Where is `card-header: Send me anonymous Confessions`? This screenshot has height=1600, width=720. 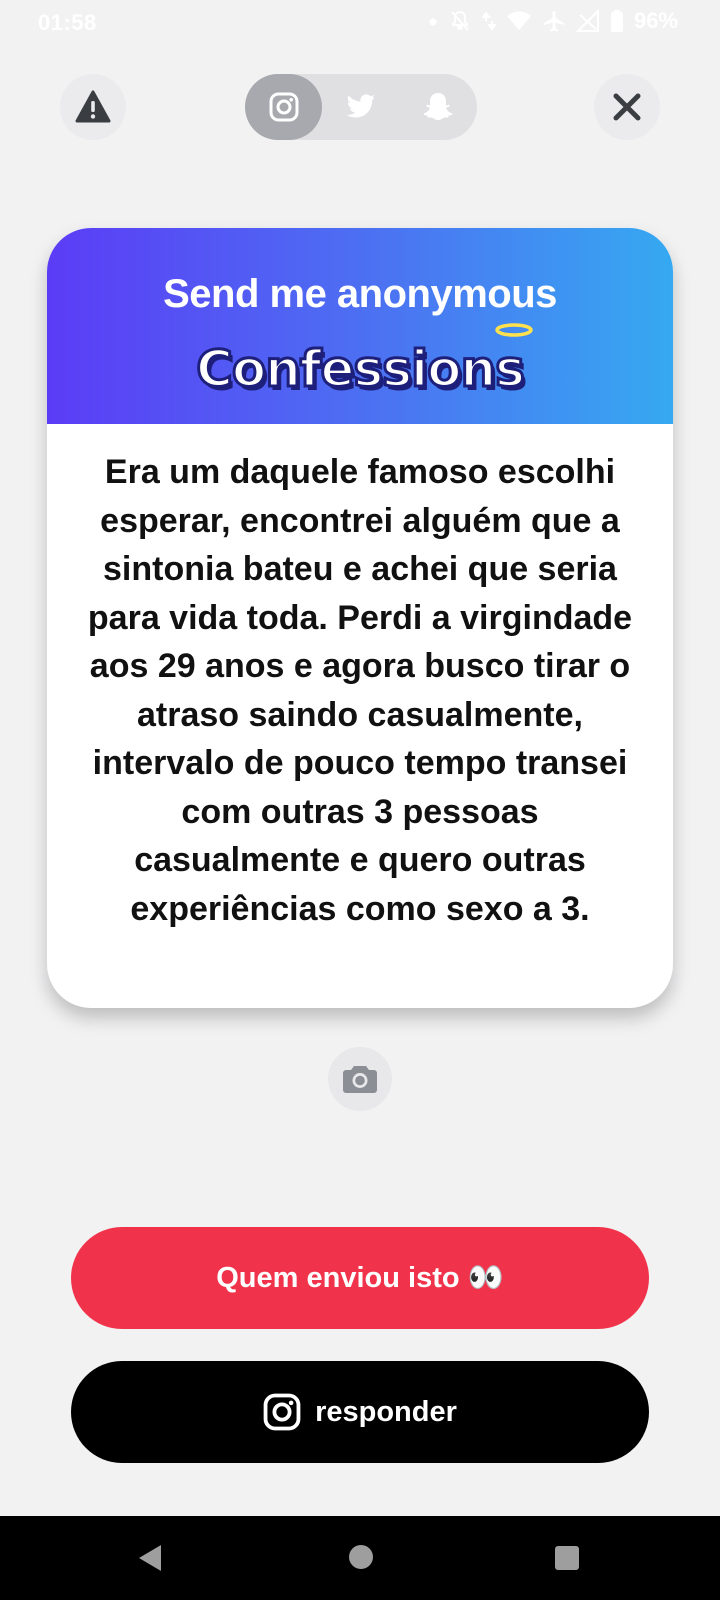
card-header: Send me anonymous Confessions is located at coordinates (360, 326).